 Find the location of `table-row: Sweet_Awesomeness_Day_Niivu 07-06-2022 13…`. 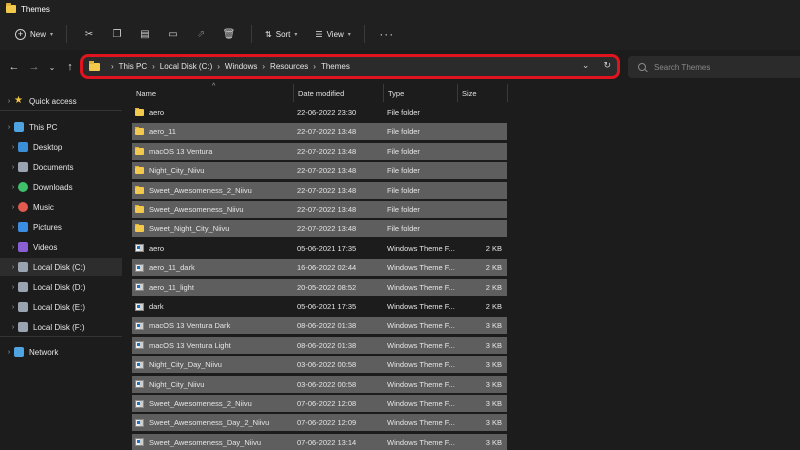

table-row: Sweet_Awesomeness_Day_Niivu 07-06-2022 13… is located at coordinates (319, 441).